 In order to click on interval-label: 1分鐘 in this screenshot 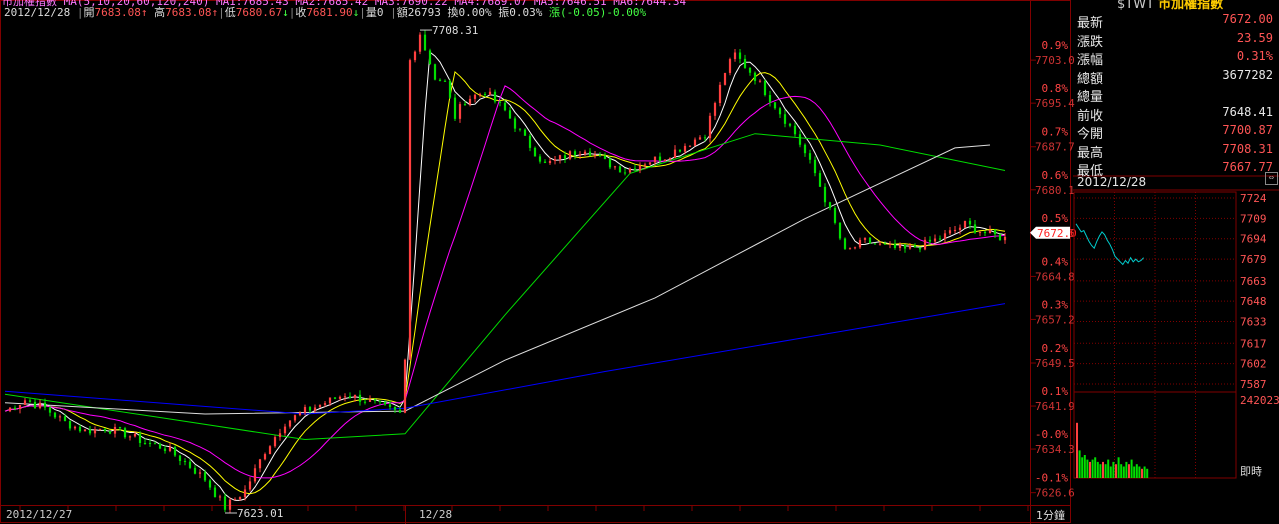, I will do `click(1050, 515)`.